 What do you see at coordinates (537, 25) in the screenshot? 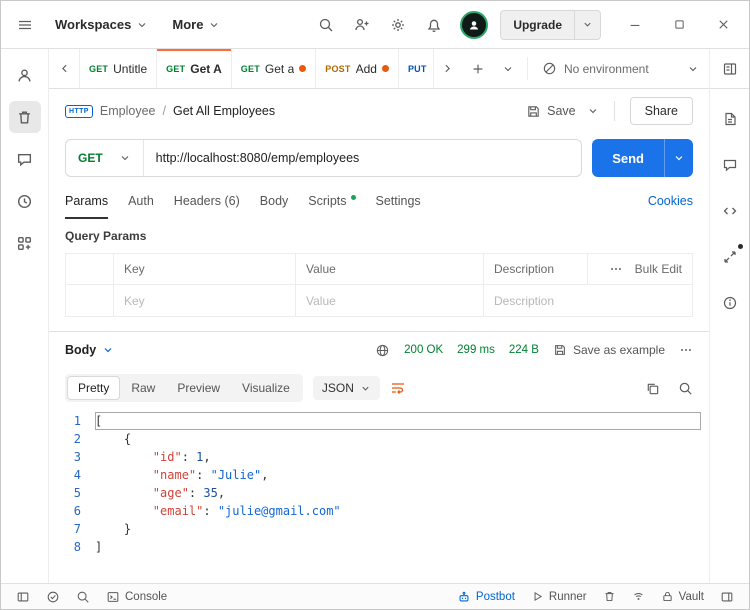
I see `upgrade-button: Upgrade` at bounding box center [537, 25].